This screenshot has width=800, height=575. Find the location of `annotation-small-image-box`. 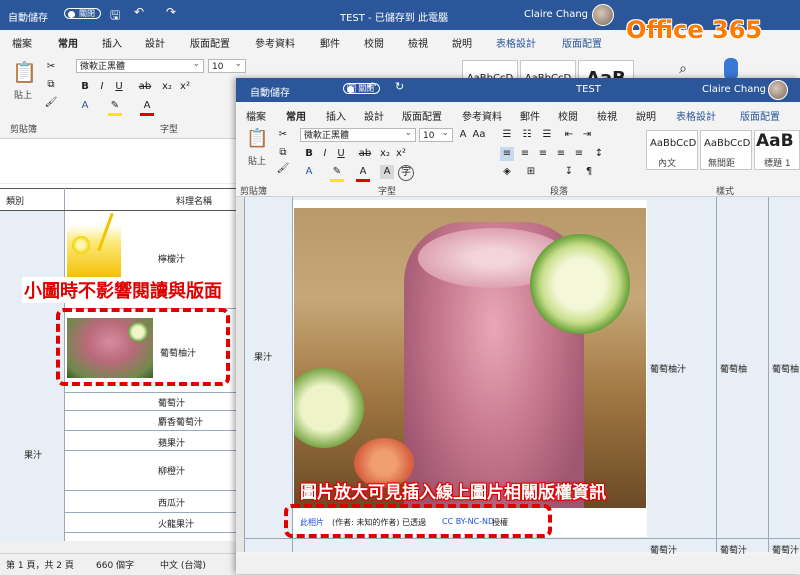

annotation-small-image-box is located at coordinates (143, 347).